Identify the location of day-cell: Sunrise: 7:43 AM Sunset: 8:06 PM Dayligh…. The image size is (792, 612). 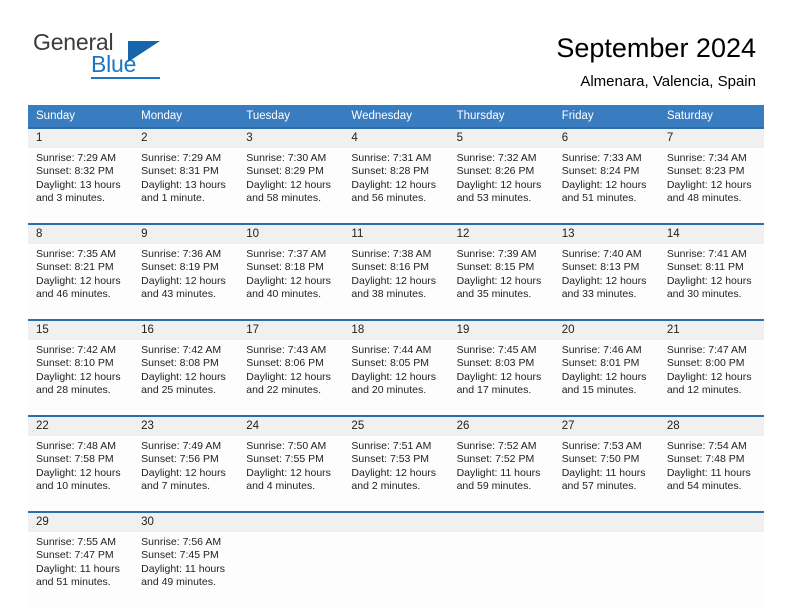
(291, 378).